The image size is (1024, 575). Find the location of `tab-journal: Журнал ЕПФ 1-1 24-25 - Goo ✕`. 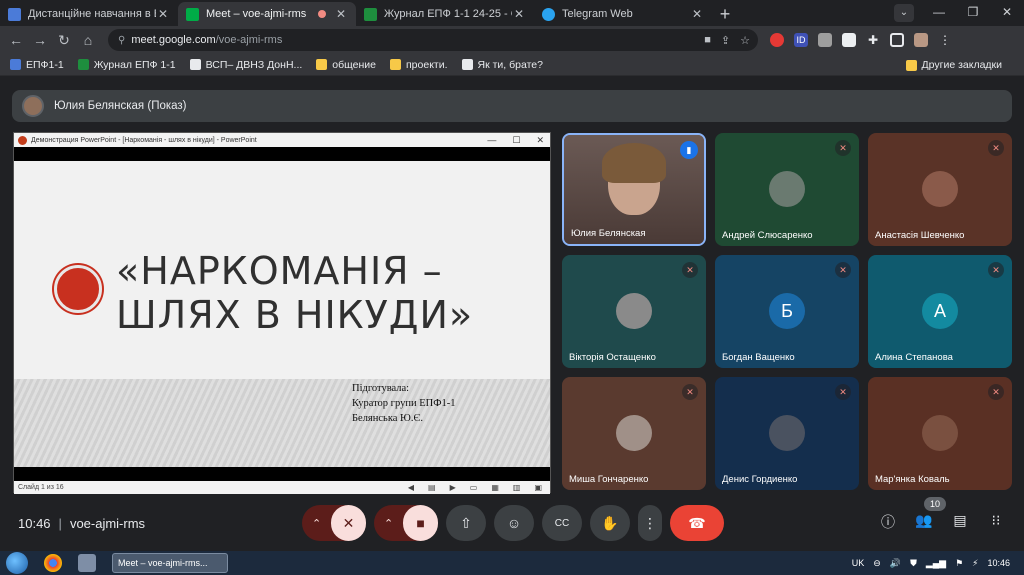

tab-journal: Журнал ЕПФ 1-1 24-25 - Goo ✕ is located at coordinates (445, 14).